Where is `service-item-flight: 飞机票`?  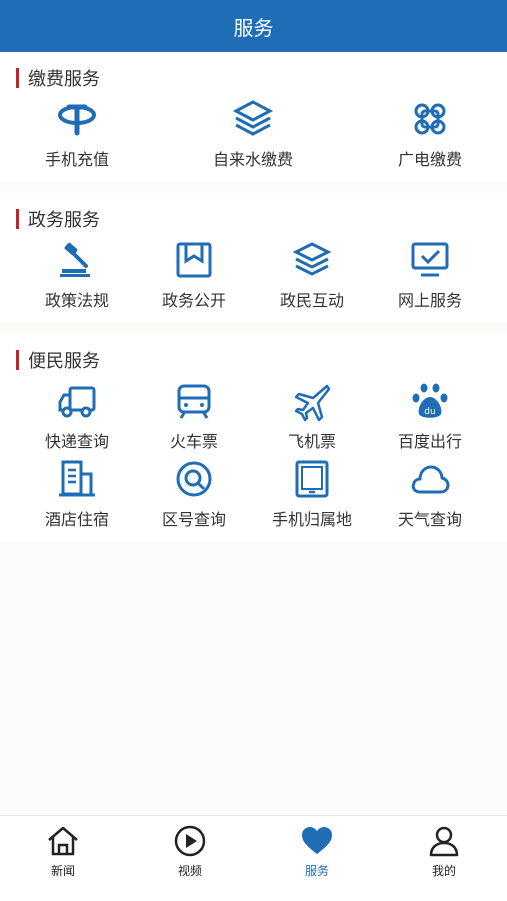
service-item-flight: 飞机票 is located at coordinates (312, 416).